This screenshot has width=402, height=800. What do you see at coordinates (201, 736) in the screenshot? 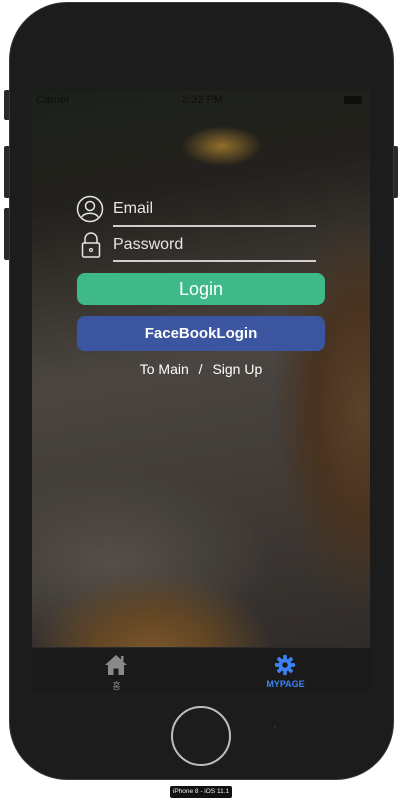
I see `home-button` at bounding box center [201, 736].